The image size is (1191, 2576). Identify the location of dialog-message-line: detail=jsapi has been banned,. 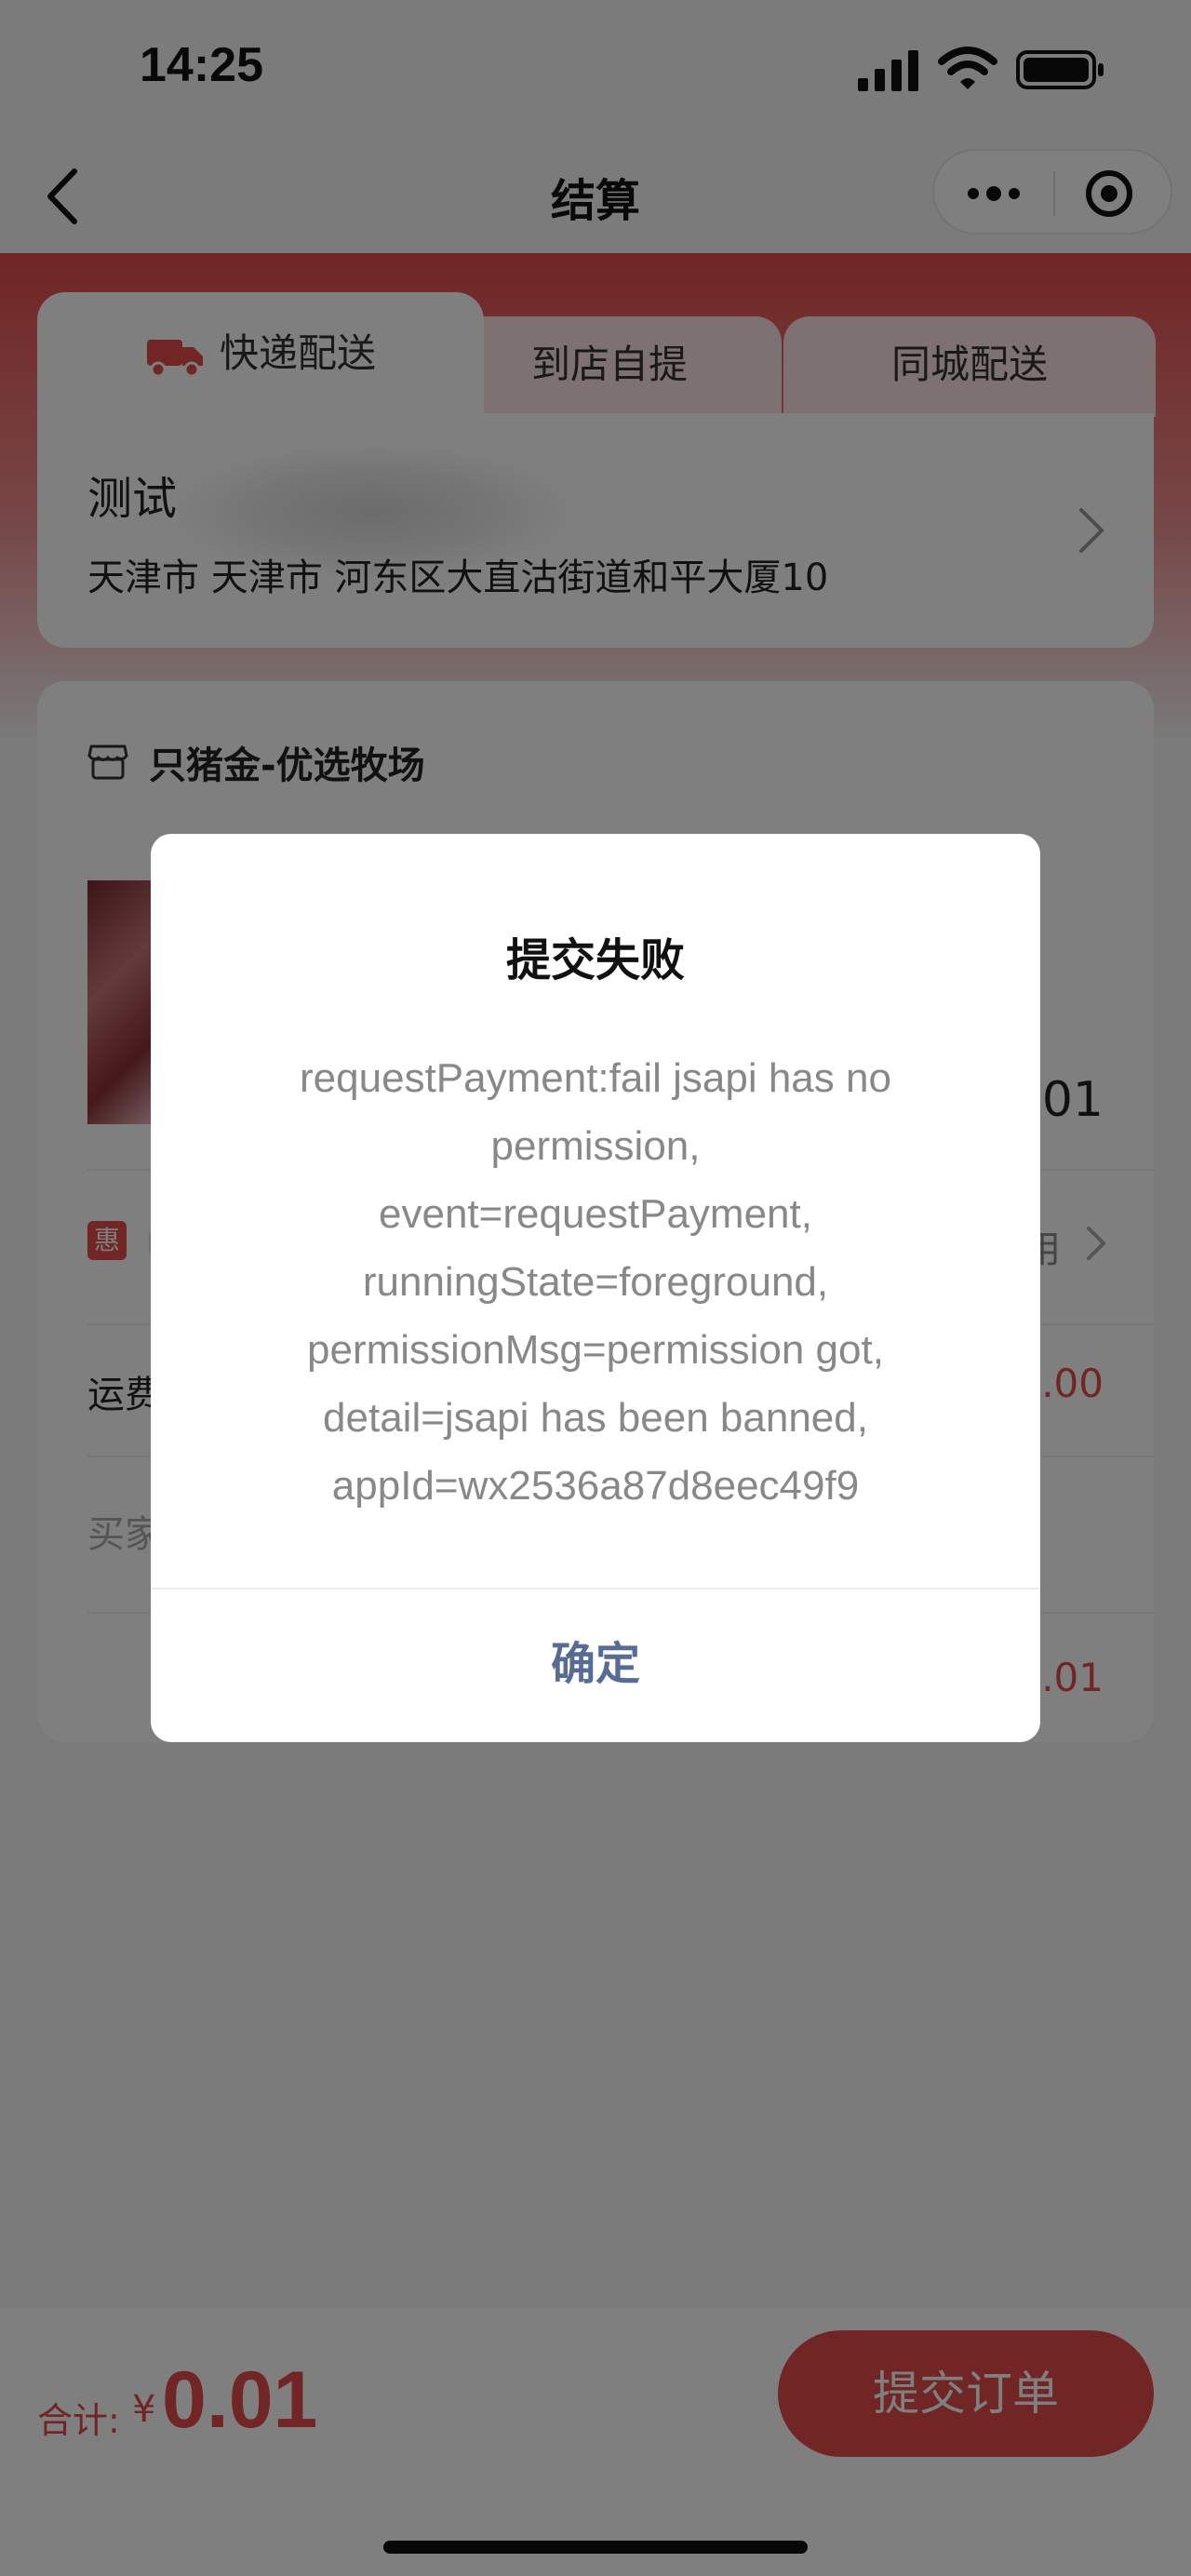
(595, 1418).